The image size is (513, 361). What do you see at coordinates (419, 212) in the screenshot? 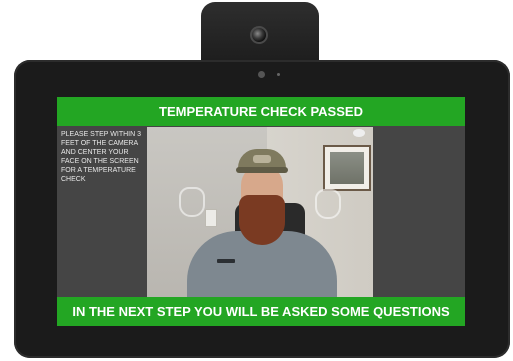
I see `screen-side-panel` at bounding box center [419, 212].